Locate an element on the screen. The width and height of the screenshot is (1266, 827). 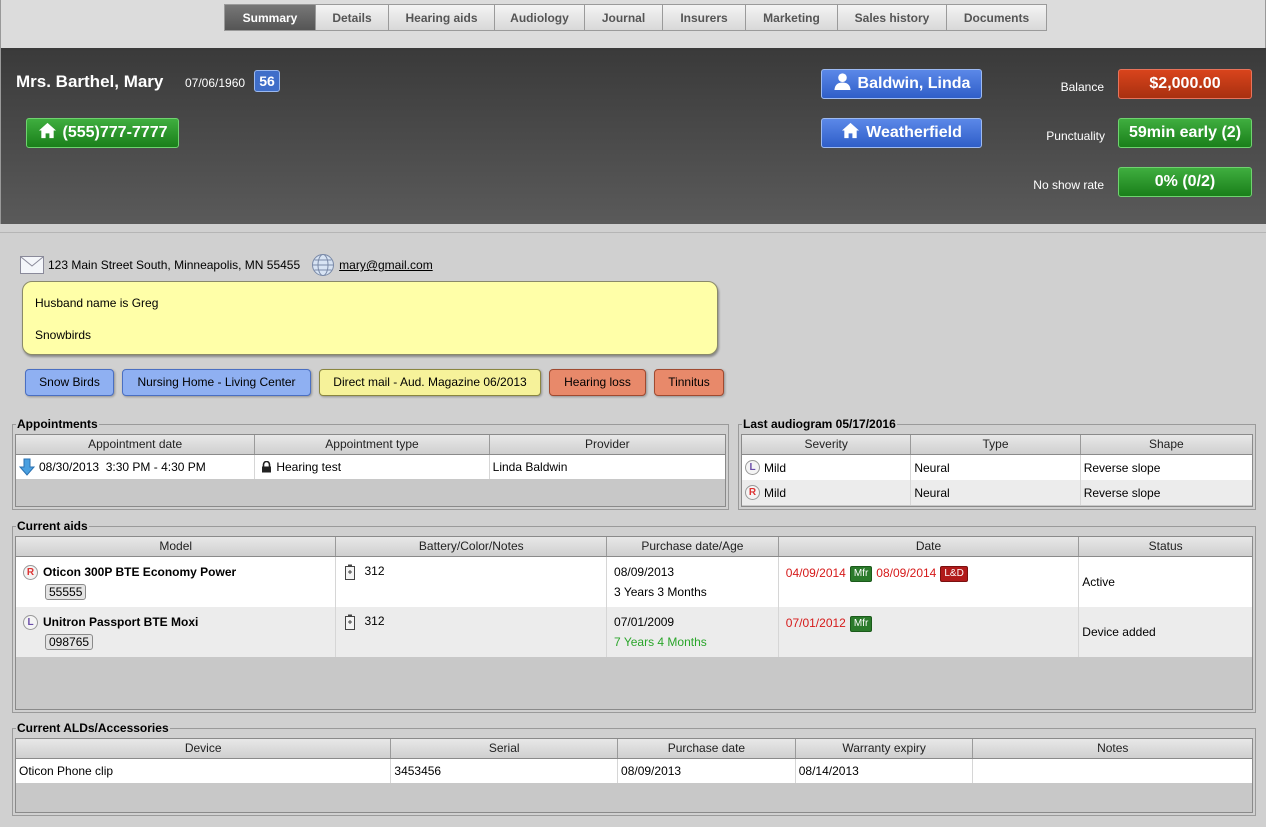
tab-details: Details is located at coordinates (352, 17).